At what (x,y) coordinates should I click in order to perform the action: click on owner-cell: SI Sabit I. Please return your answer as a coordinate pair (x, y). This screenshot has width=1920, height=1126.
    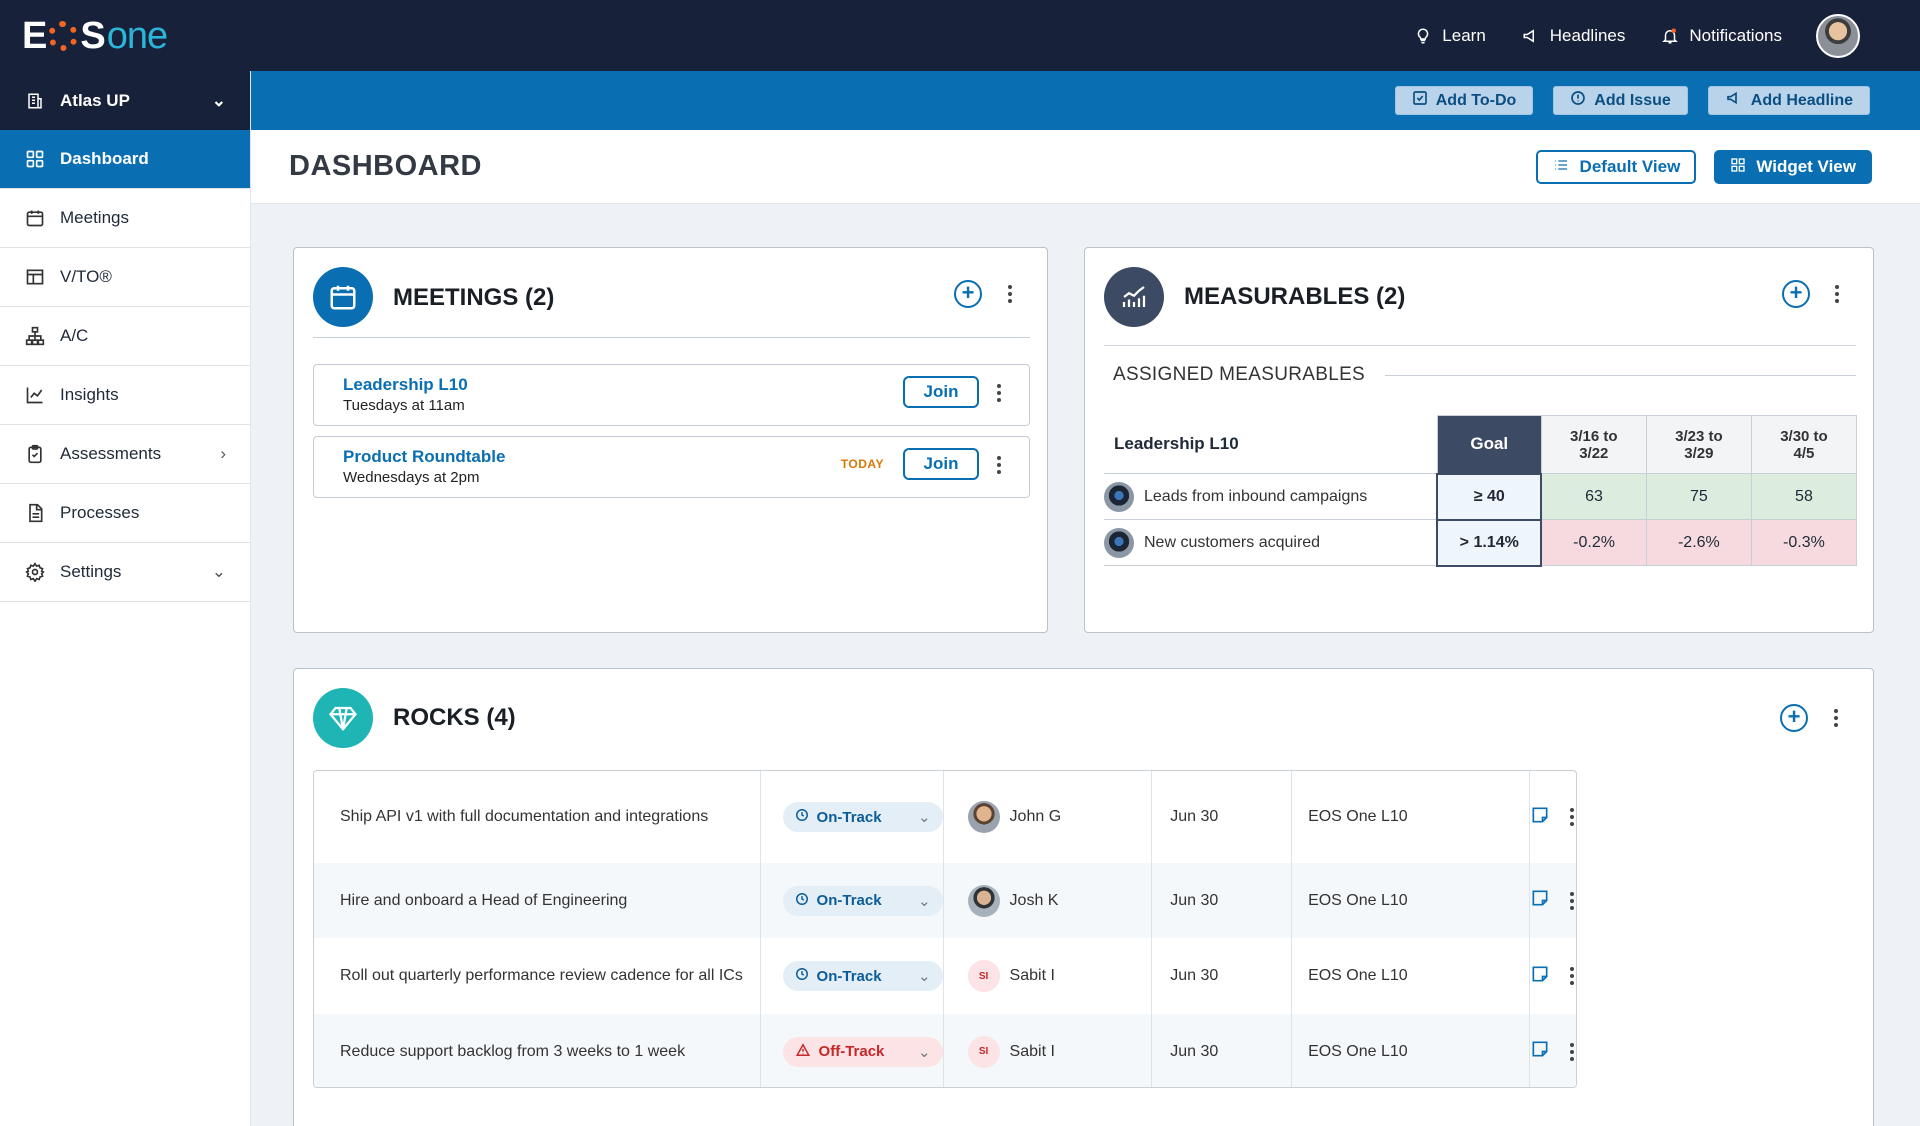
    Looking at the image, I should click on (1048, 1050).